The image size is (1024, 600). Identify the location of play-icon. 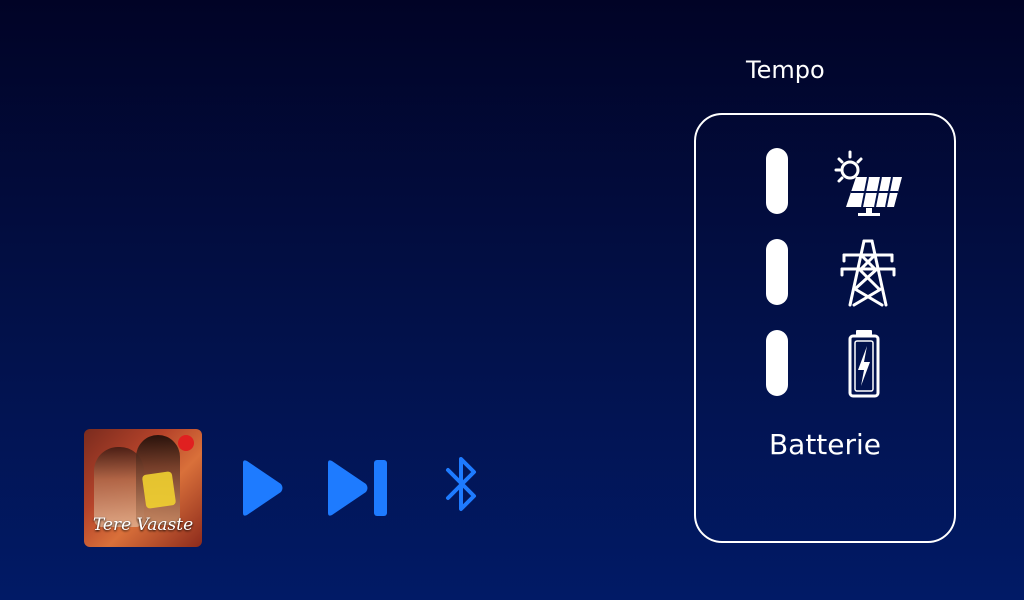
(263, 488).